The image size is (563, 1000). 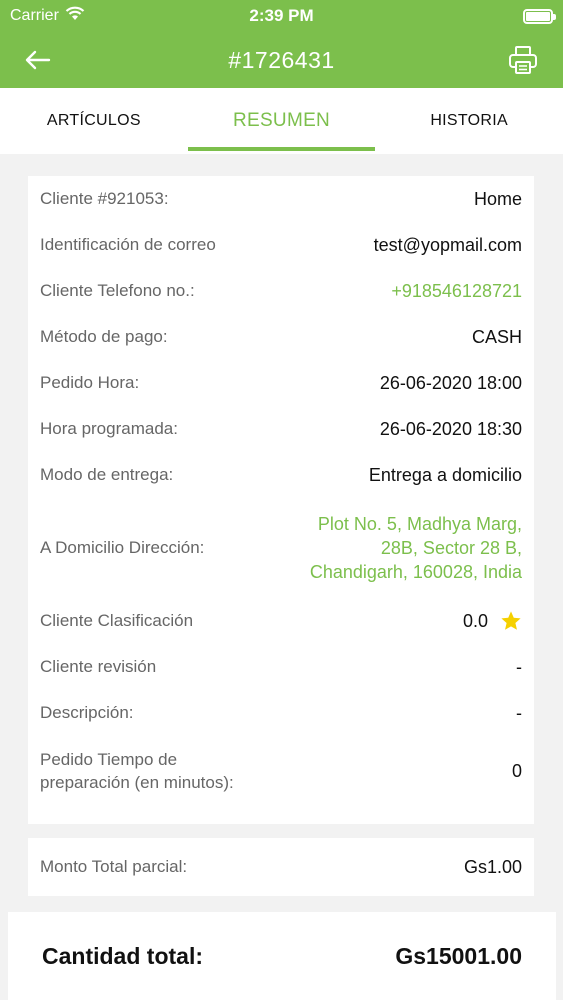 I want to click on tab-resumen: RESUMEN, so click(x=281, y=121).